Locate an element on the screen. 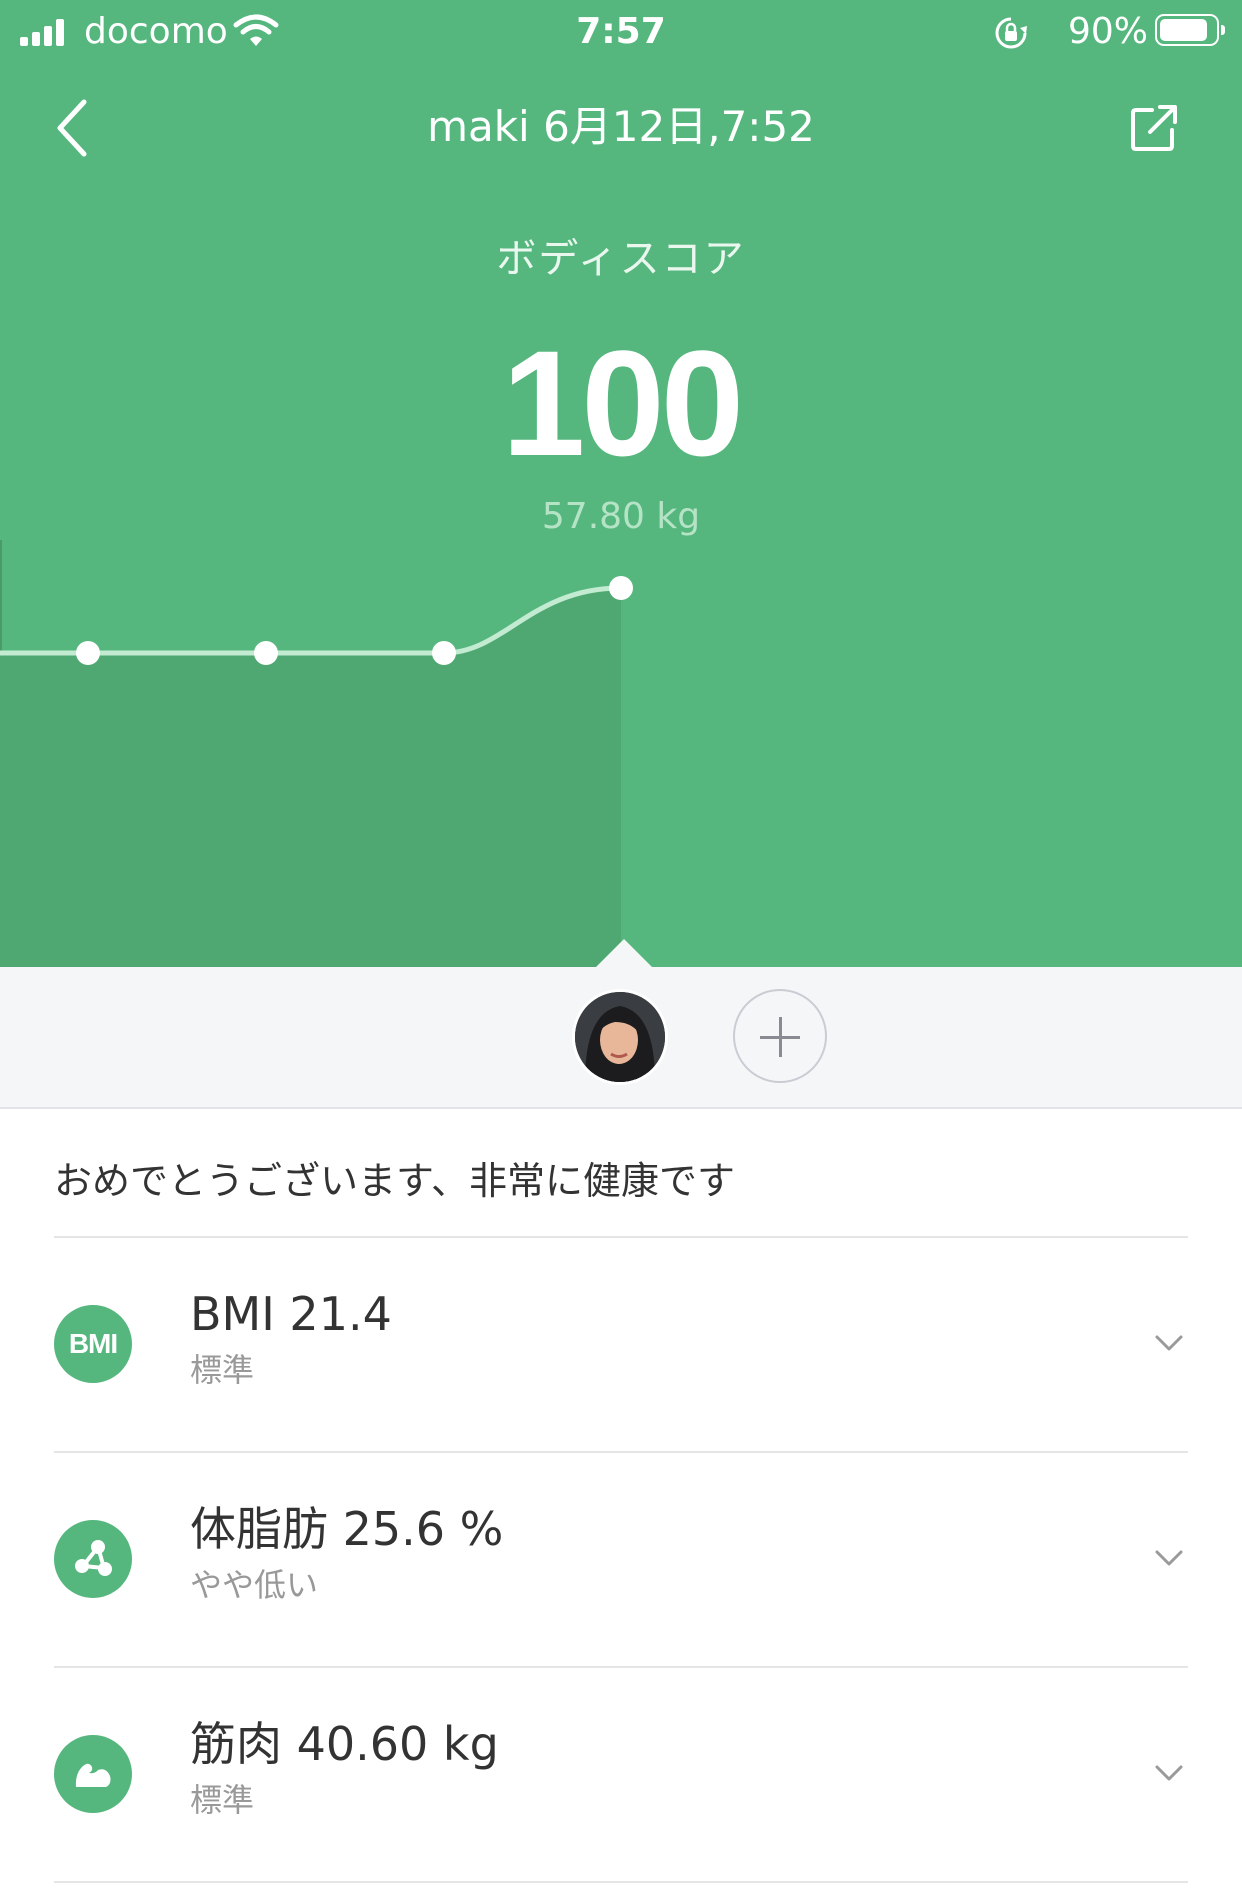 The width and height of the screenshot is (1242, 1904). metric-row-bmi: BMI BMI 21.4 標準 is located at coordinates (621, 1344).